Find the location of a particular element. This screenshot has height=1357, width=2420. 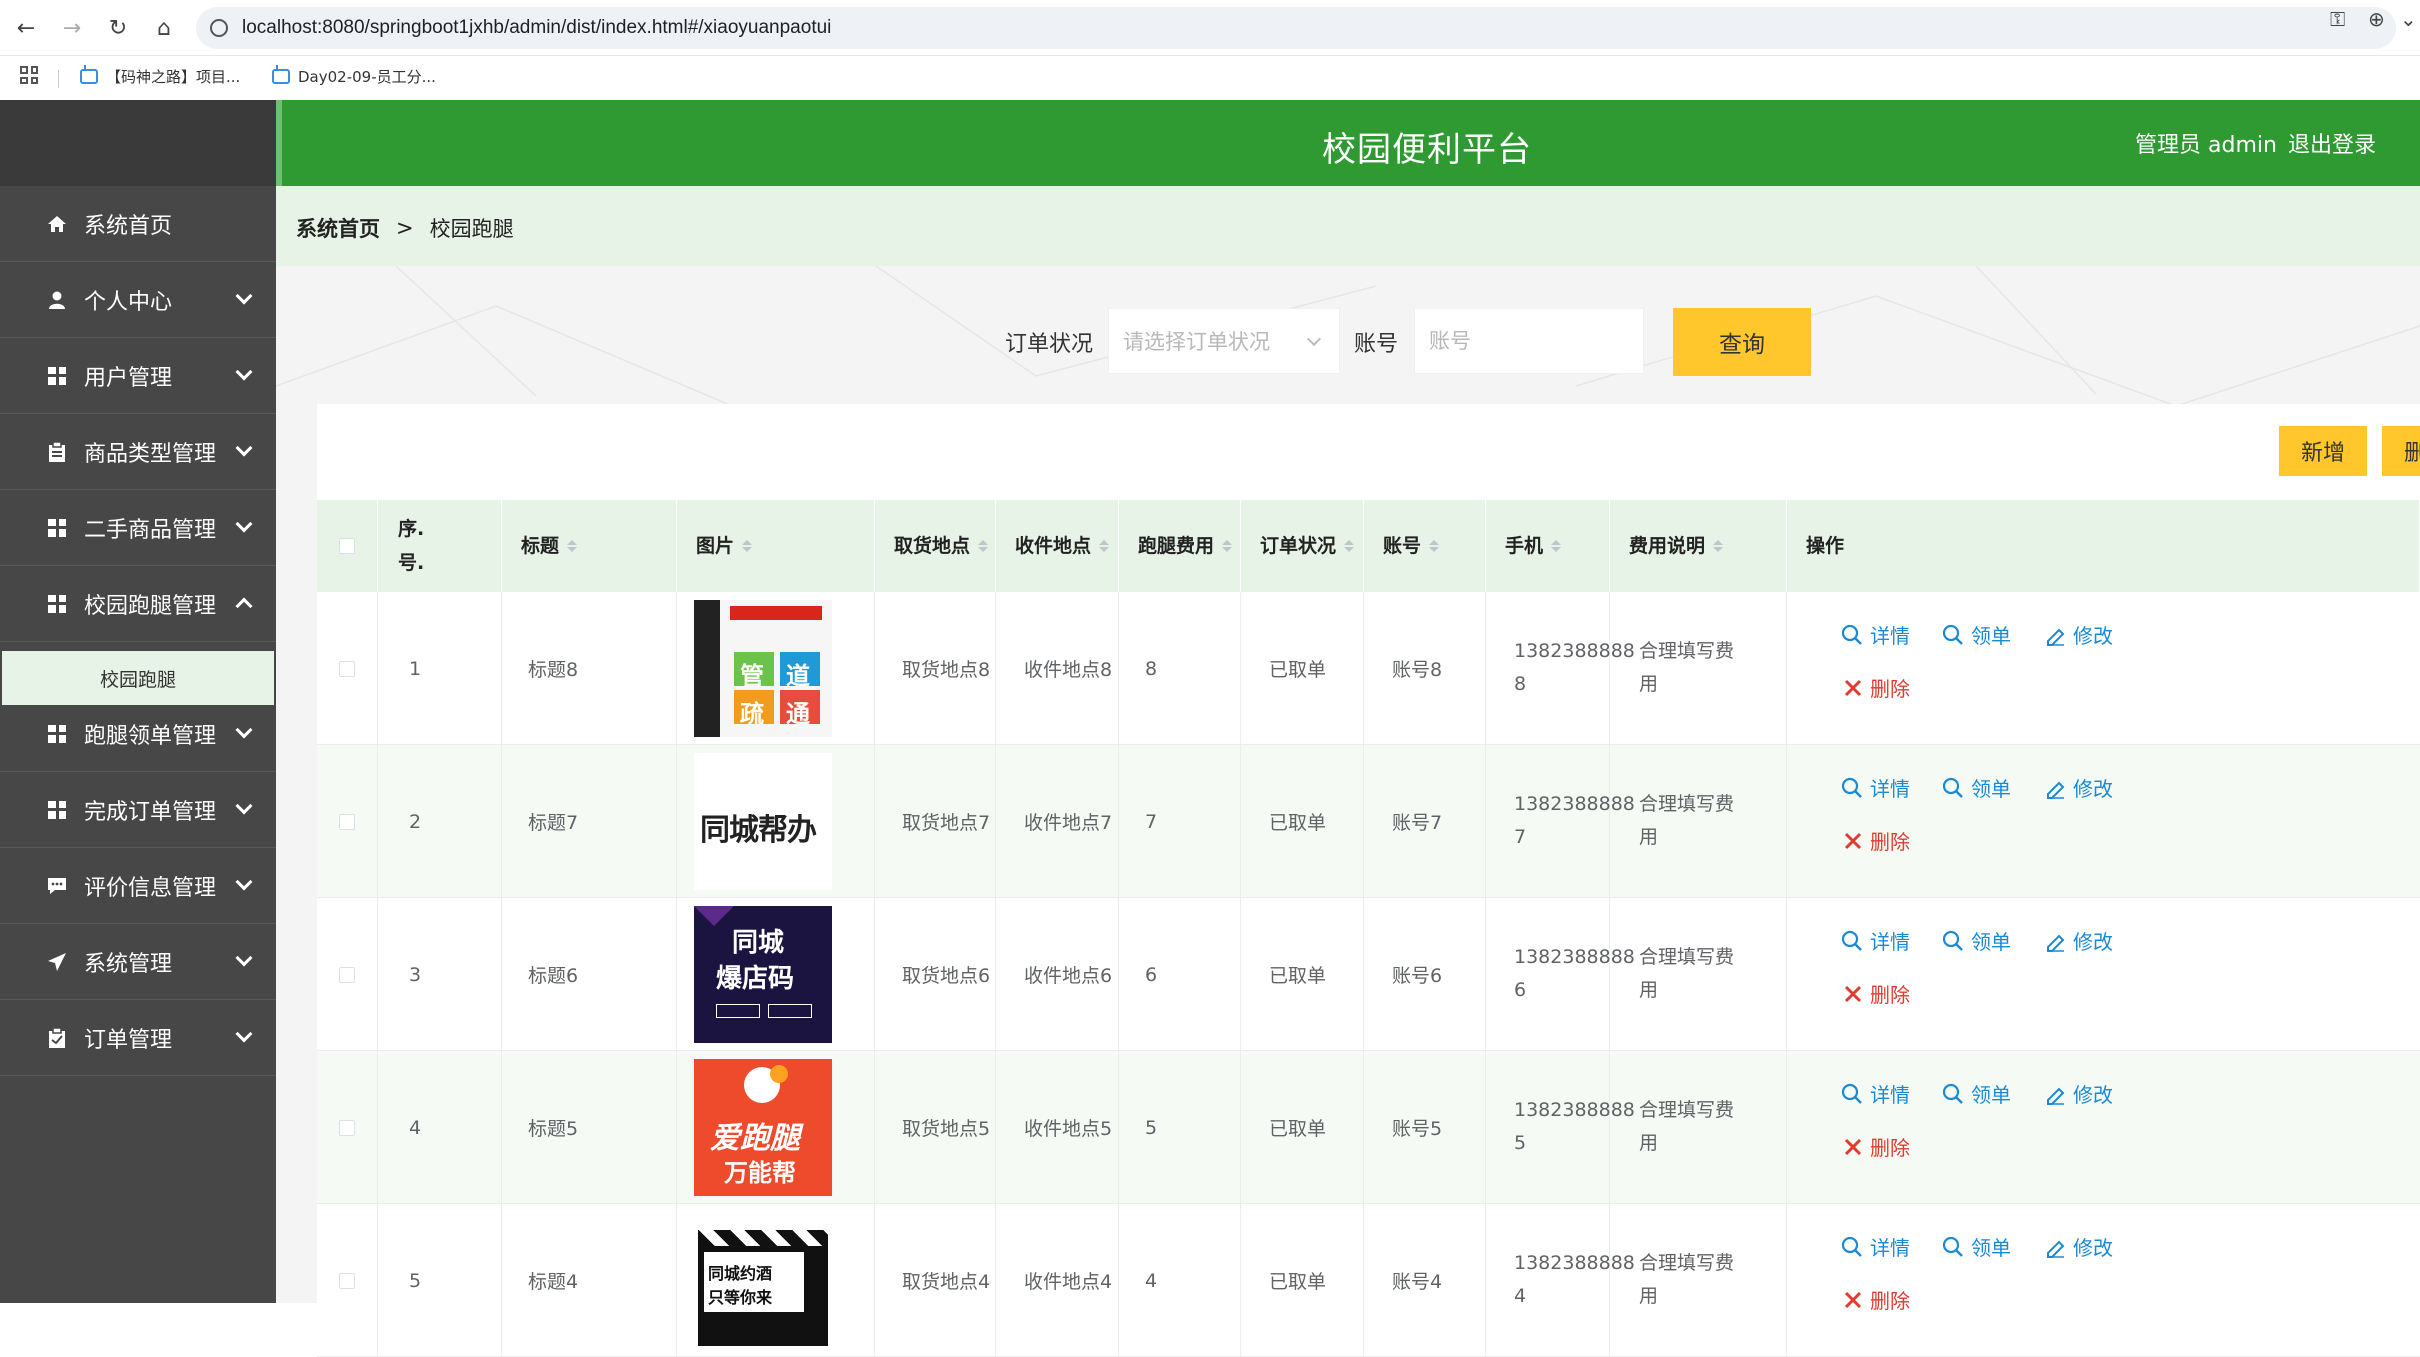

status-select: 请选择订单状况 is located at coordinates (1224, 341).